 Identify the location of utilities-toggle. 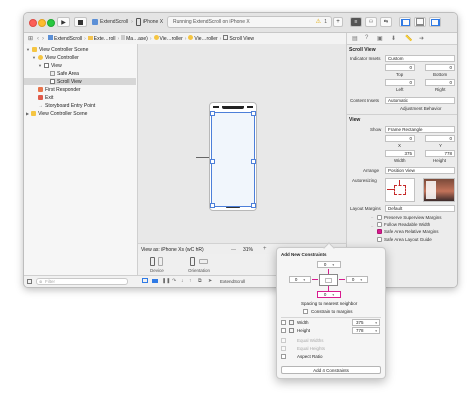
(435, 22).